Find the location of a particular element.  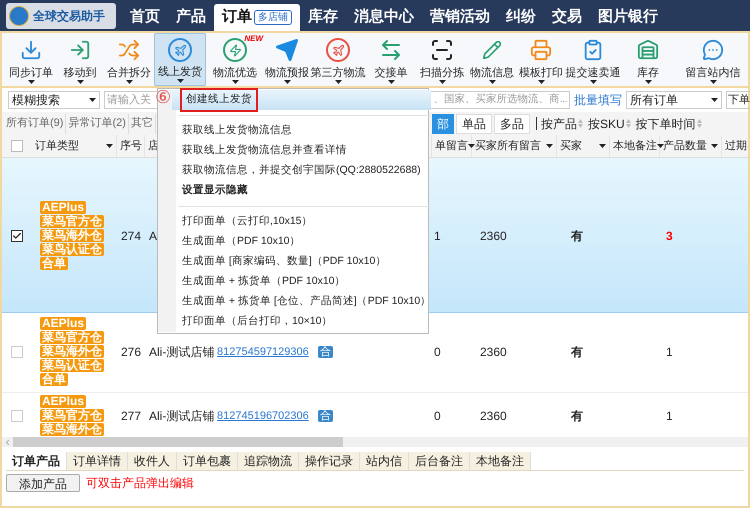

nav-tab-label: 订单 is located at coordinates (237, 17).